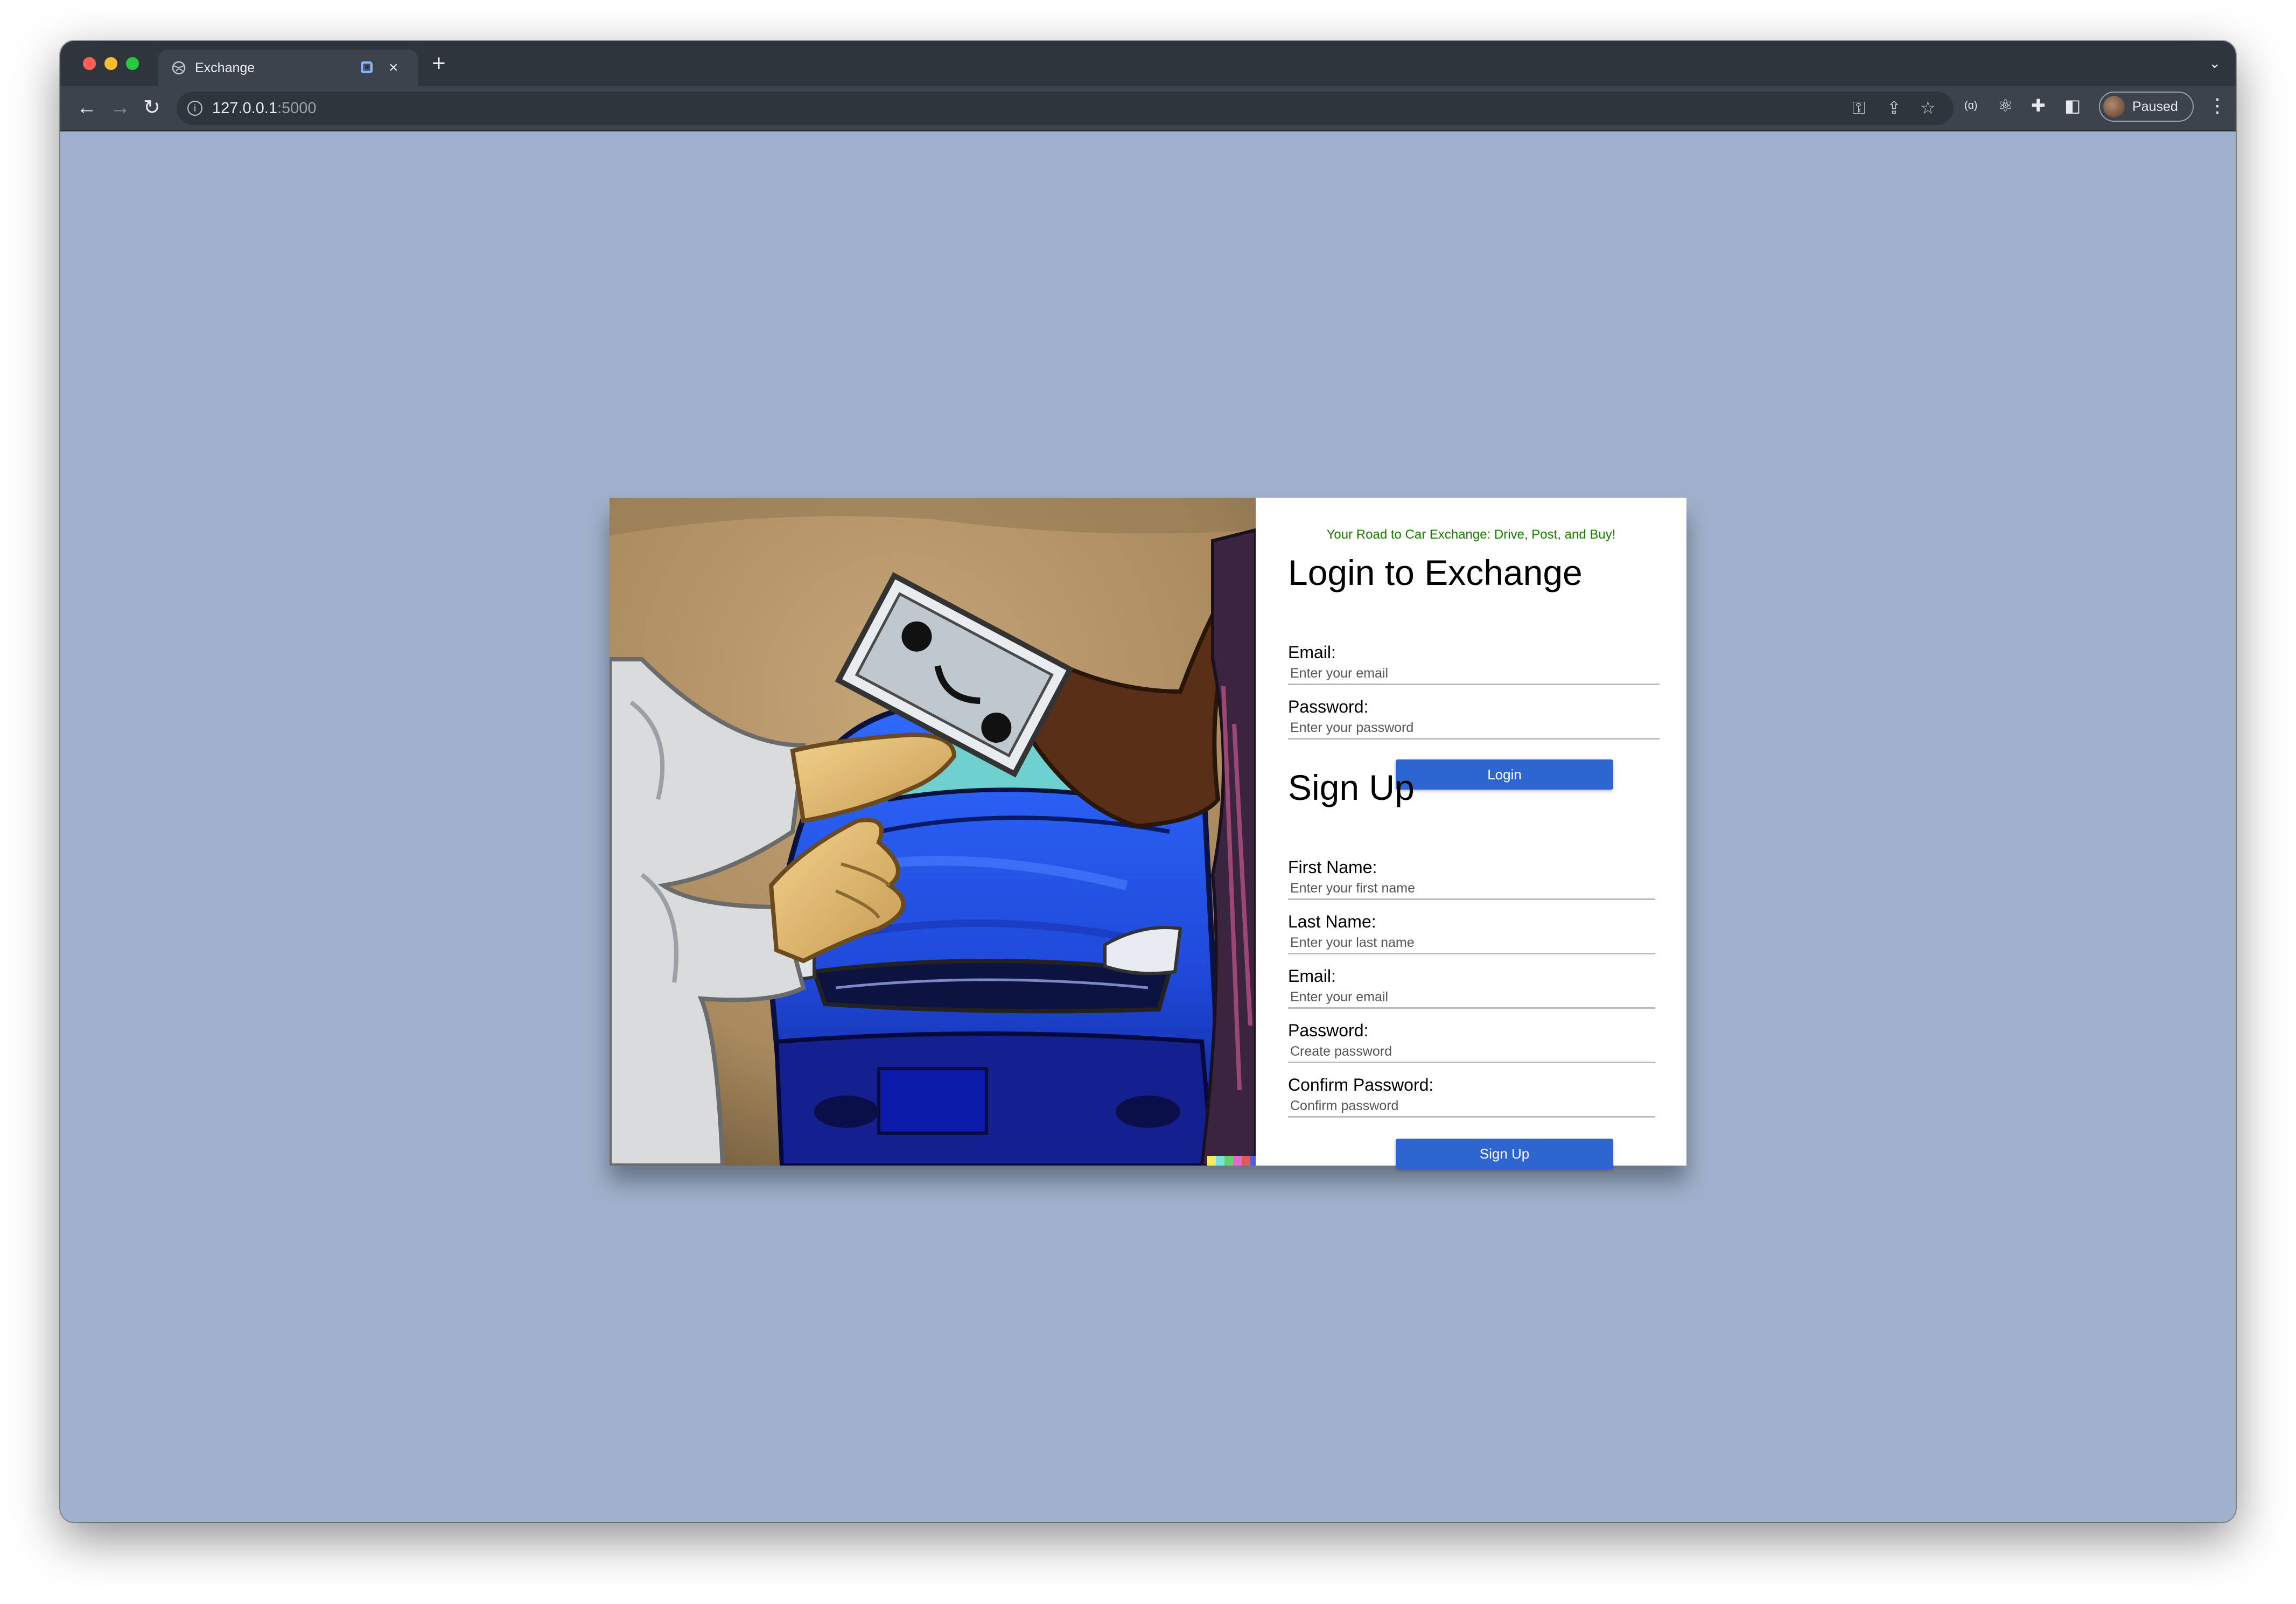  What do you see at coordinates (2217, 106) in the screenshot?
I see `menu-icon: ⋮` at bounding box center [2217, 106].